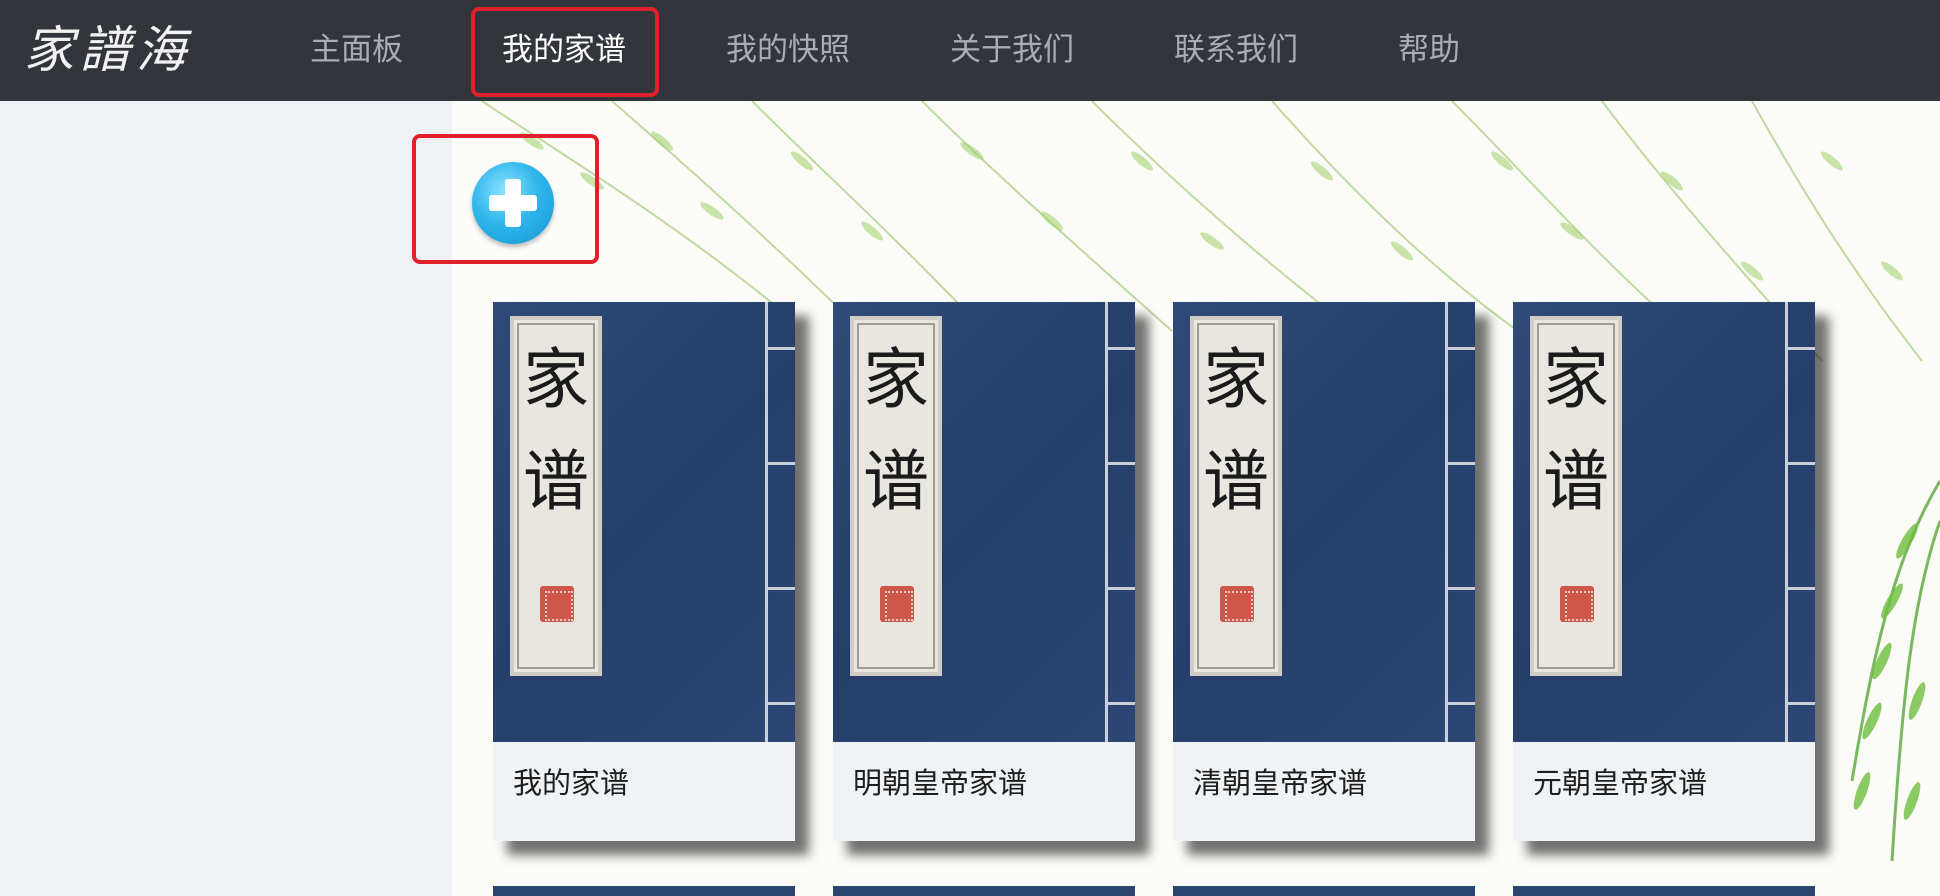 This screenshot has height=896, width=1940. I want to click on add-family-tree-button, so click(513, 203).